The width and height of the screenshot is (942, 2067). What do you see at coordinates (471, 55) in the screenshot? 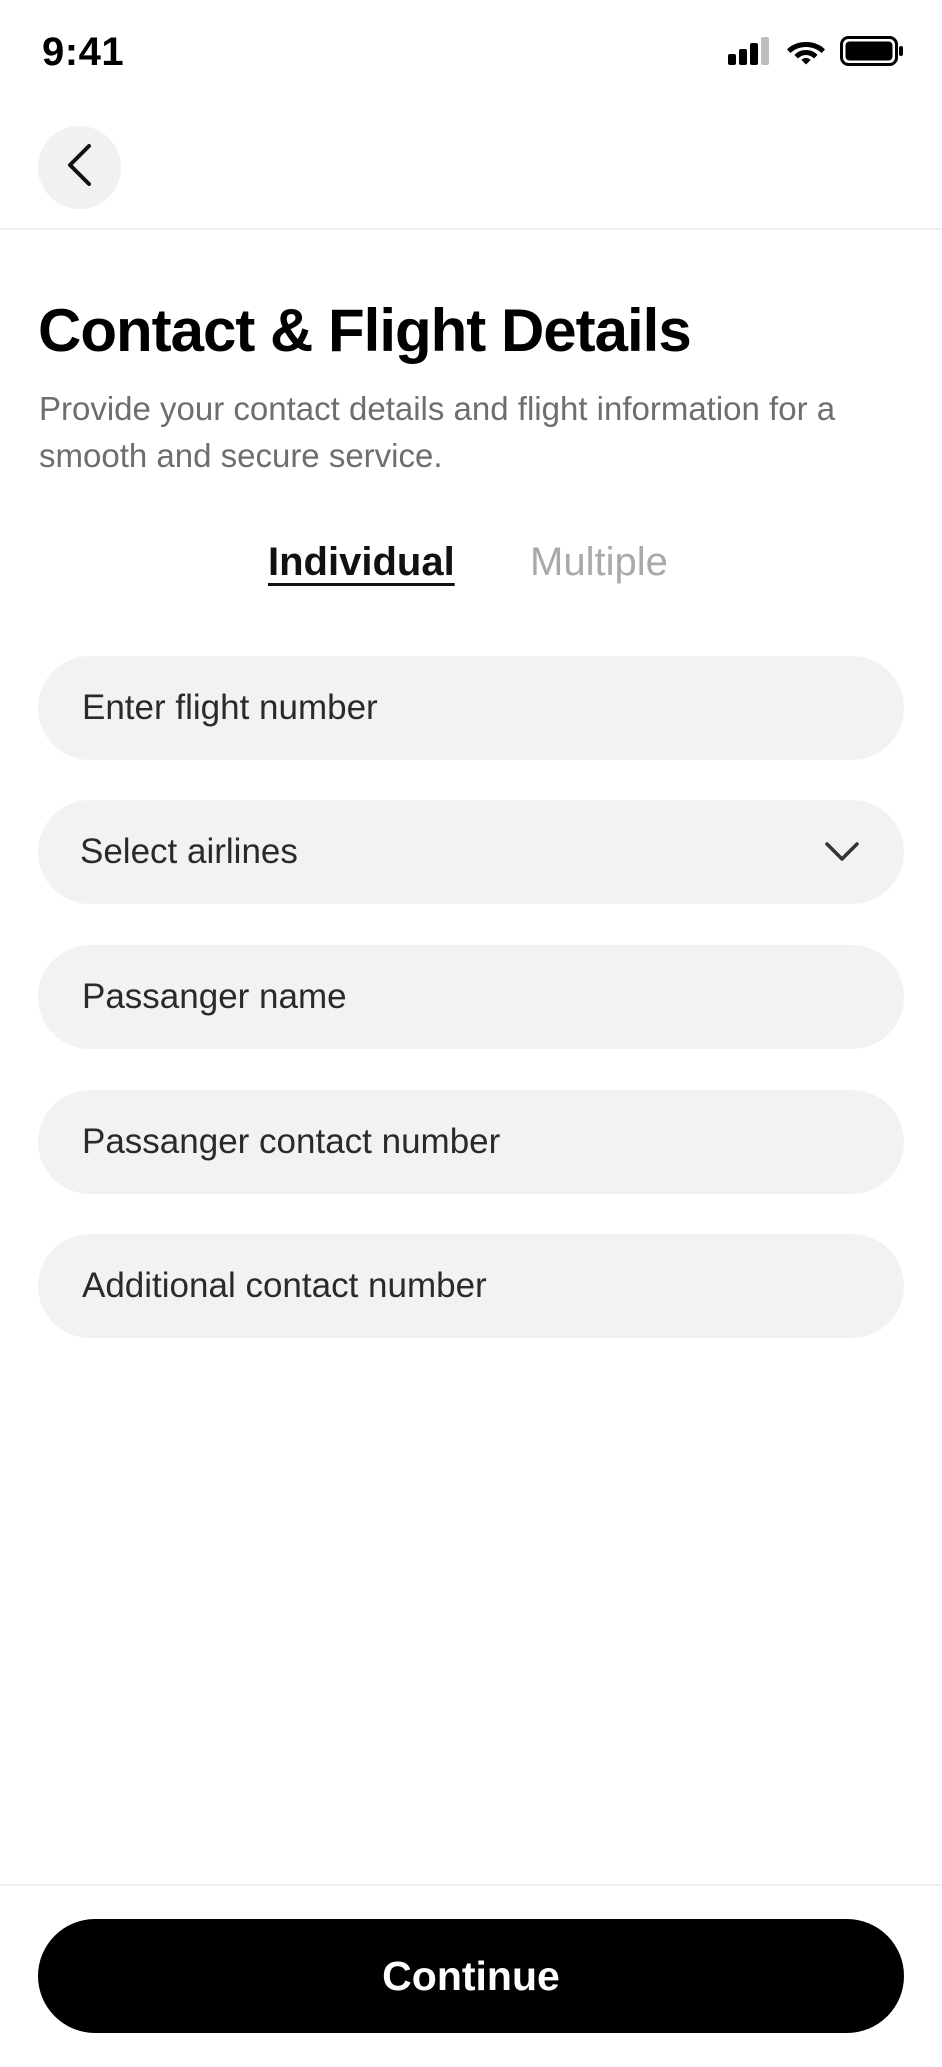
I see `status-bar: 9:41` at bounding box center [471, 55].